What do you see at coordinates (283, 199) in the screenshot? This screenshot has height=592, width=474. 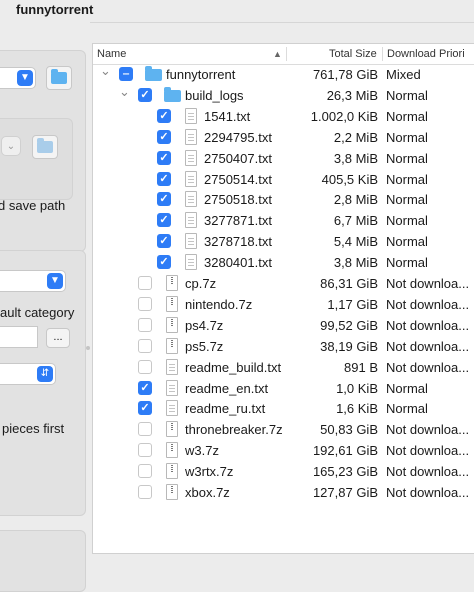 I see `table-row: ✓ 2750518.txt 2,8 MiB Normal` at bounding box center [283, 199].